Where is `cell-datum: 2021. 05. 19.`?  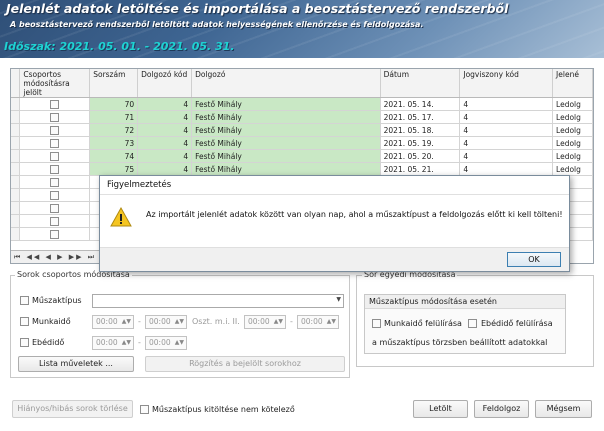
cell-datum: 2021. 05. 19. is located at coordinates (420, 143).